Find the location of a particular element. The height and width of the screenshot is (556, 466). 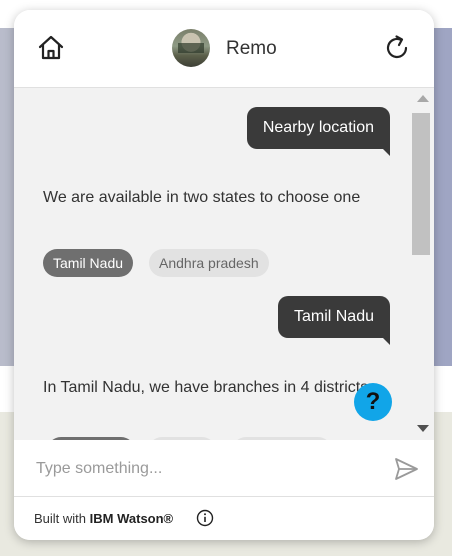

brand-name: IBM Watson® is located at coordinates (131, 518).